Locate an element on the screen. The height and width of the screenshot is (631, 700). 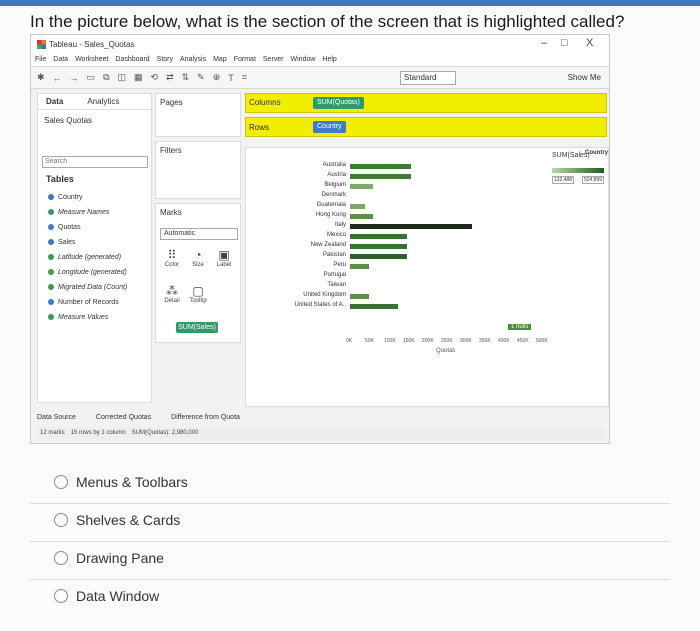
country-label: New Zealand is located at coordinates (328, 245).